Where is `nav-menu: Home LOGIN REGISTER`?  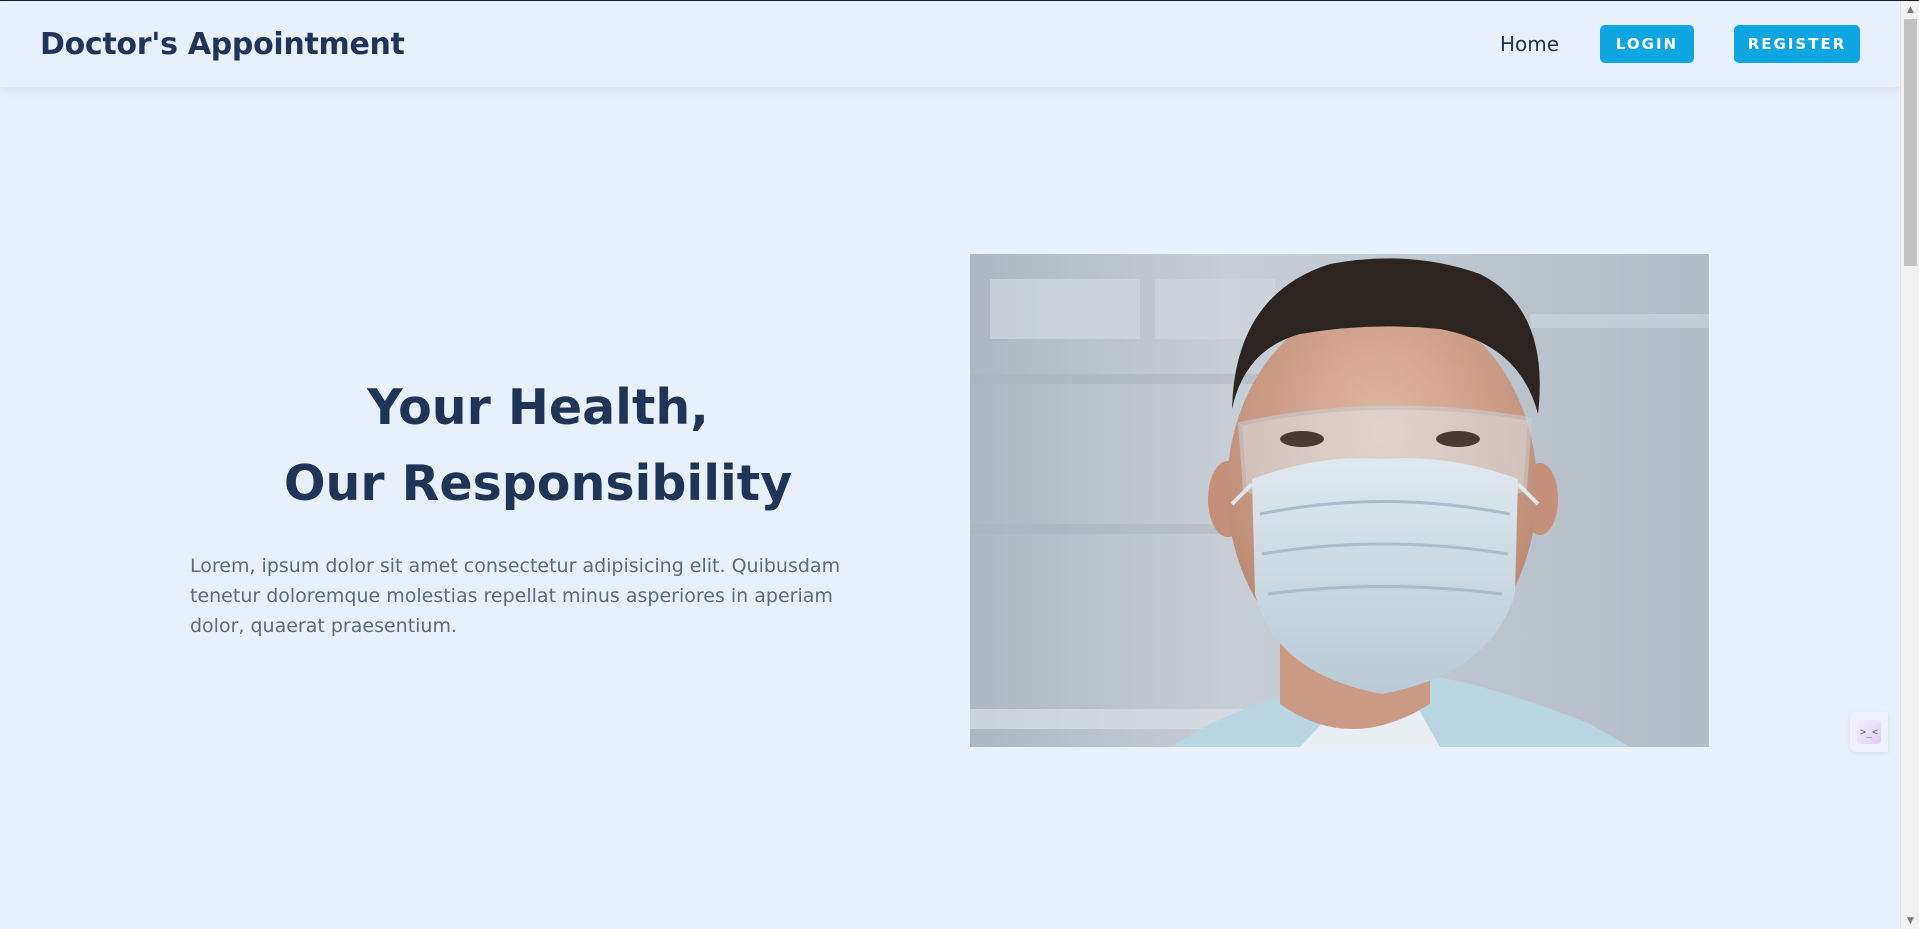
nav-menu: Home LOGIN REGISTER is located at coordinates (1680, 44).